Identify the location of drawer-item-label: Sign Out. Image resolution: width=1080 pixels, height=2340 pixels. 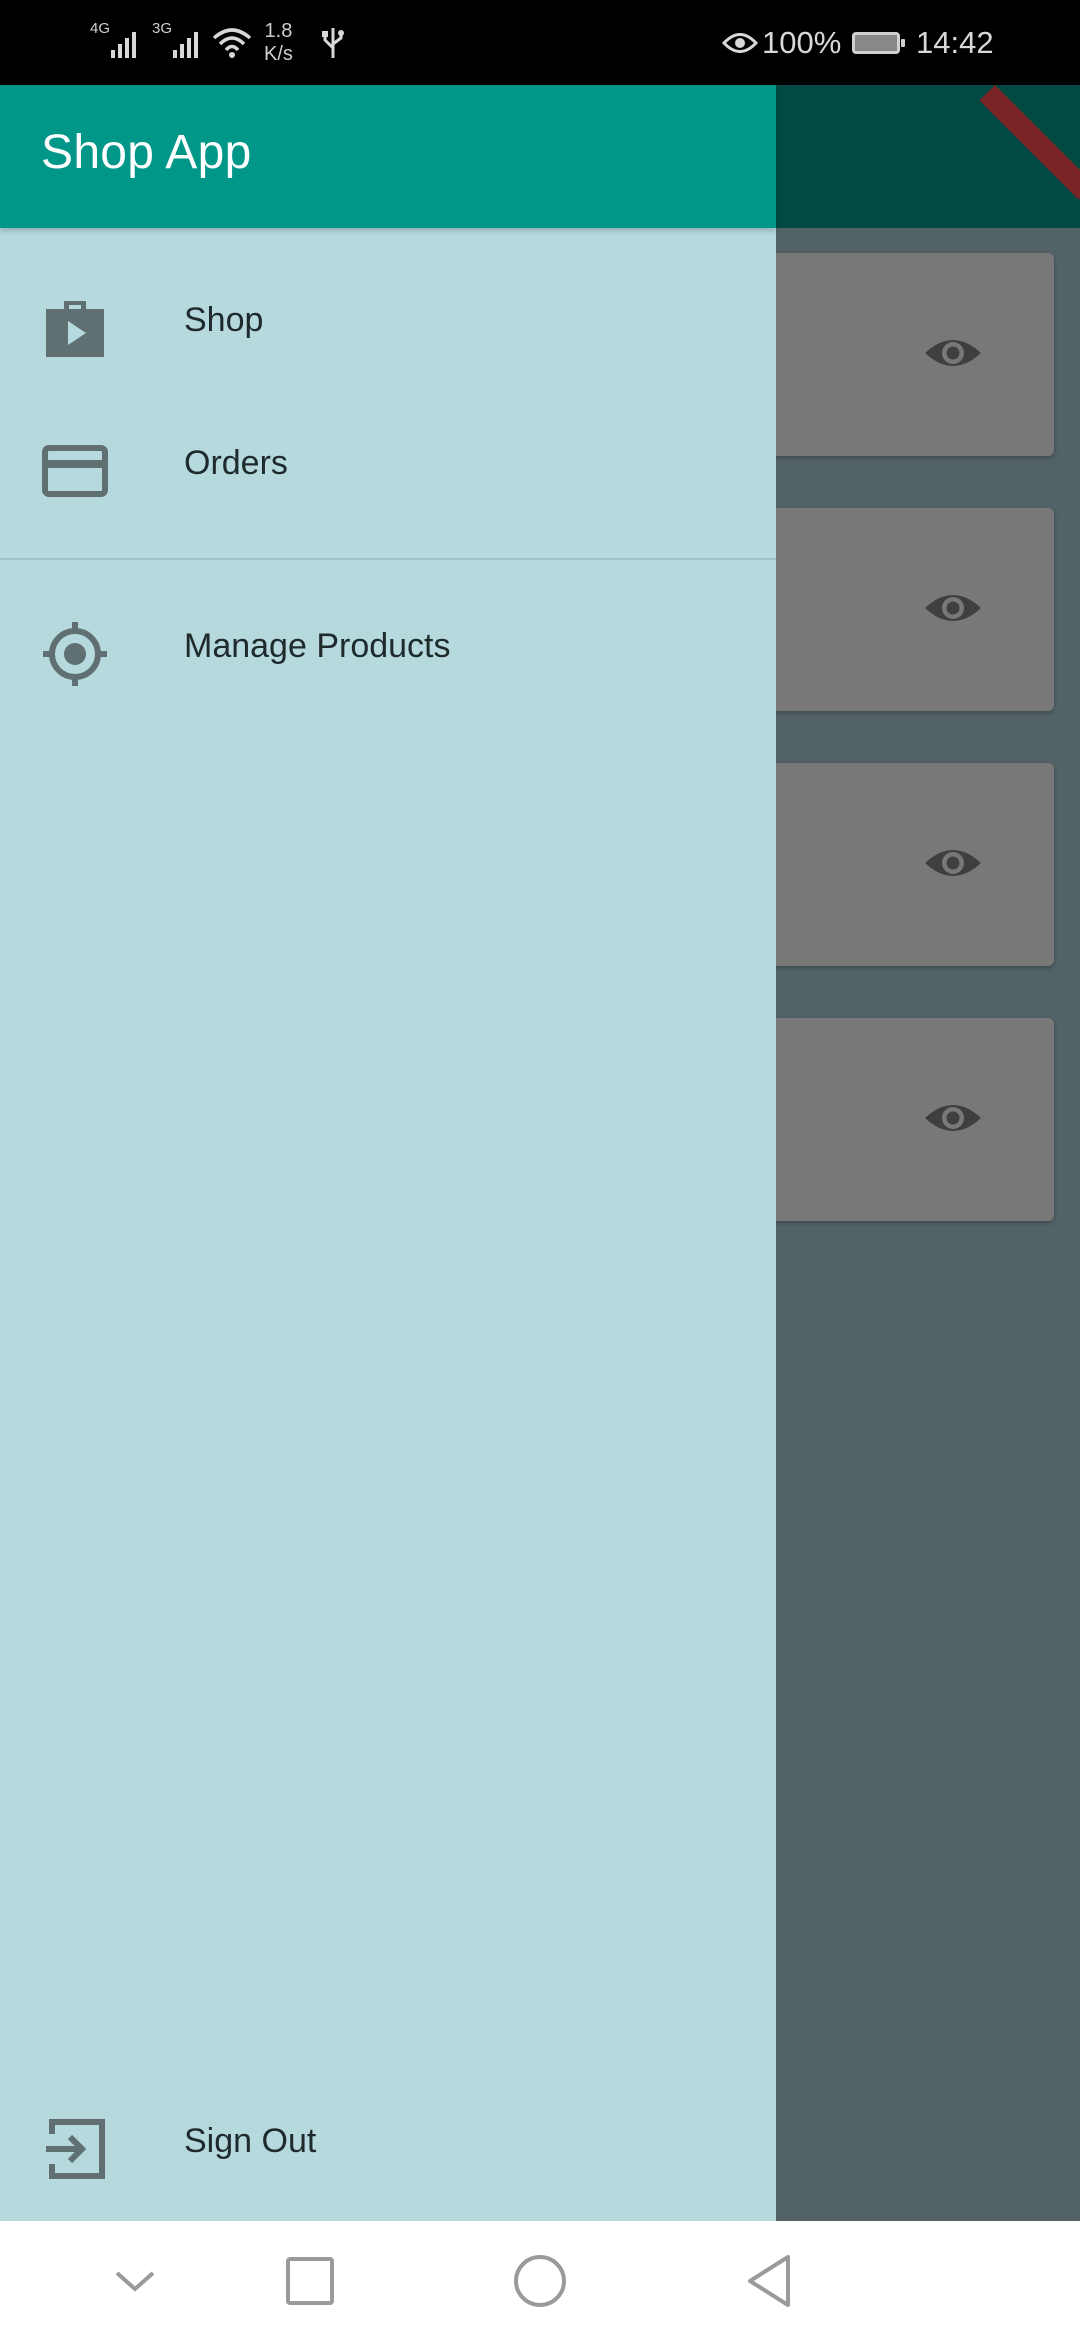
(250, 2141).